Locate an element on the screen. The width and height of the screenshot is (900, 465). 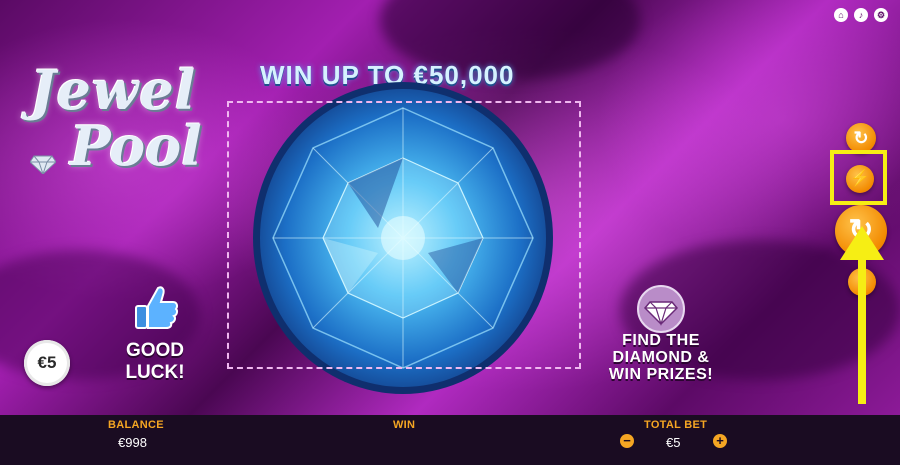
win-label: WIN is located at coordinates (404, 425).